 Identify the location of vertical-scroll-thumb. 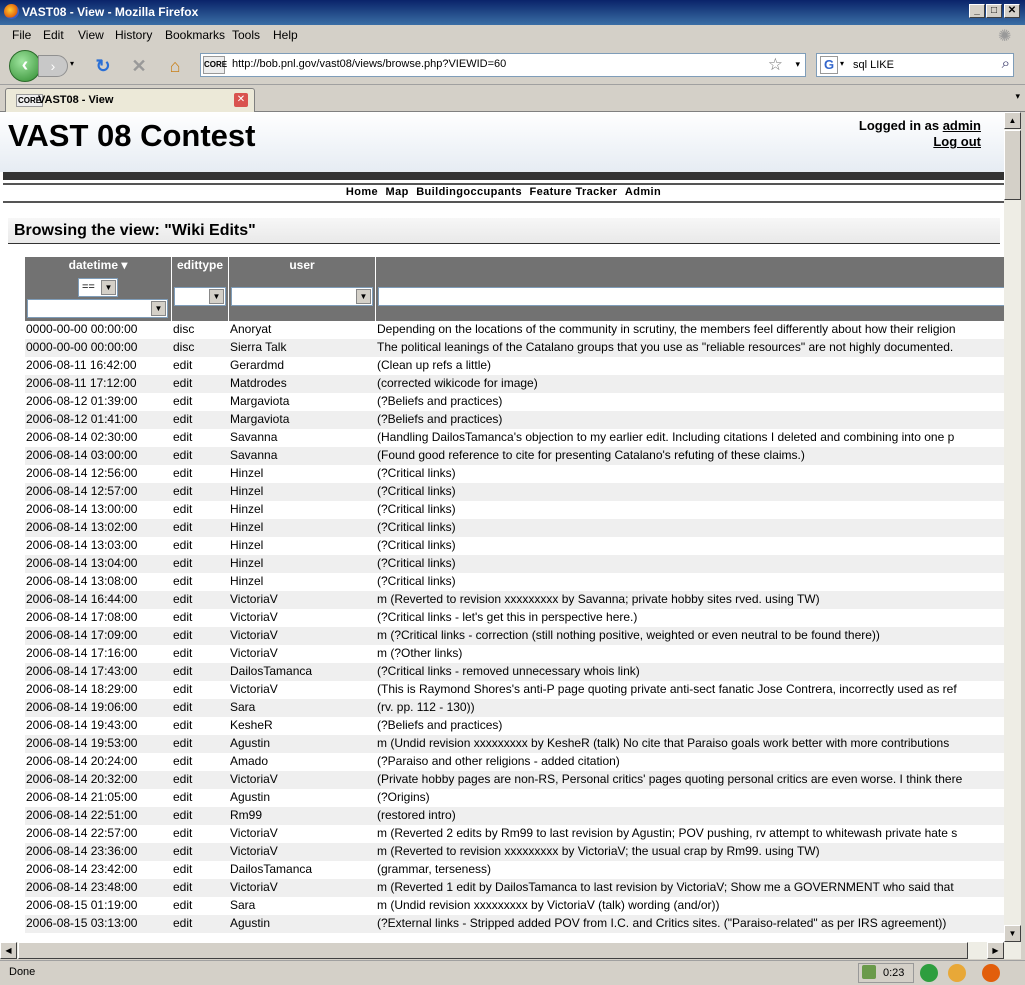
(1012, 165).